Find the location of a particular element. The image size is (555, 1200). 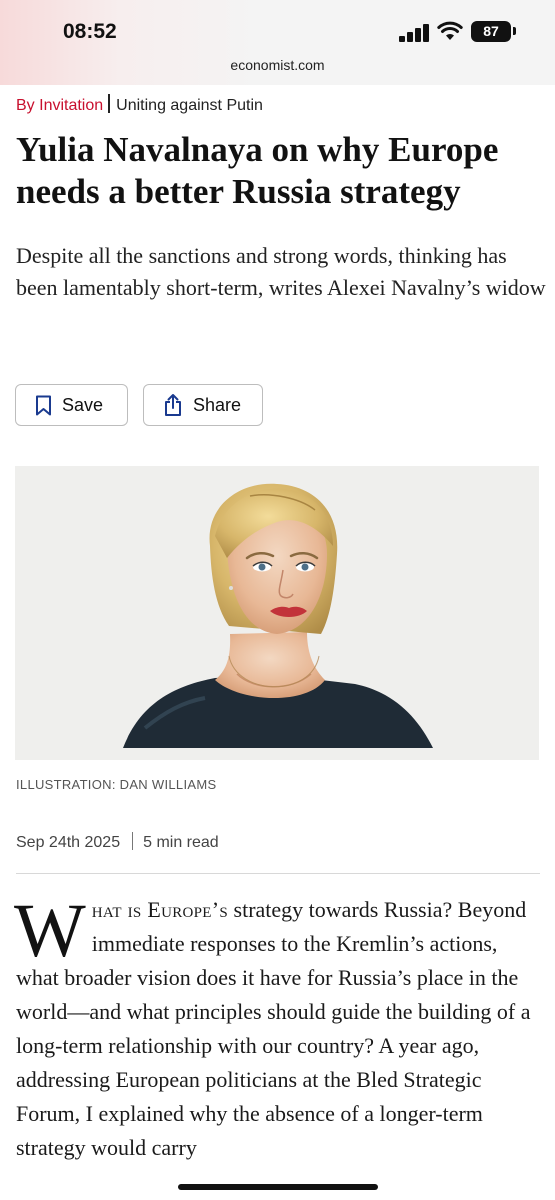

battery-icon: 87 is located at coordinates (491, 31).